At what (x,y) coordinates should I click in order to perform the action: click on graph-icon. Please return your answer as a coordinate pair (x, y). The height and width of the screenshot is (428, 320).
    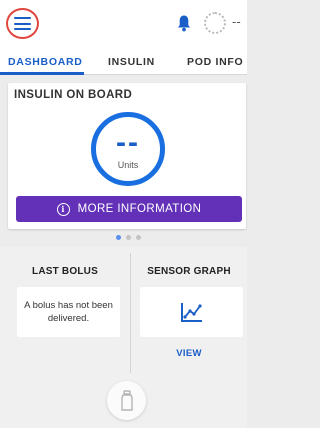
    Looking at the image, I should click on (191, 312).